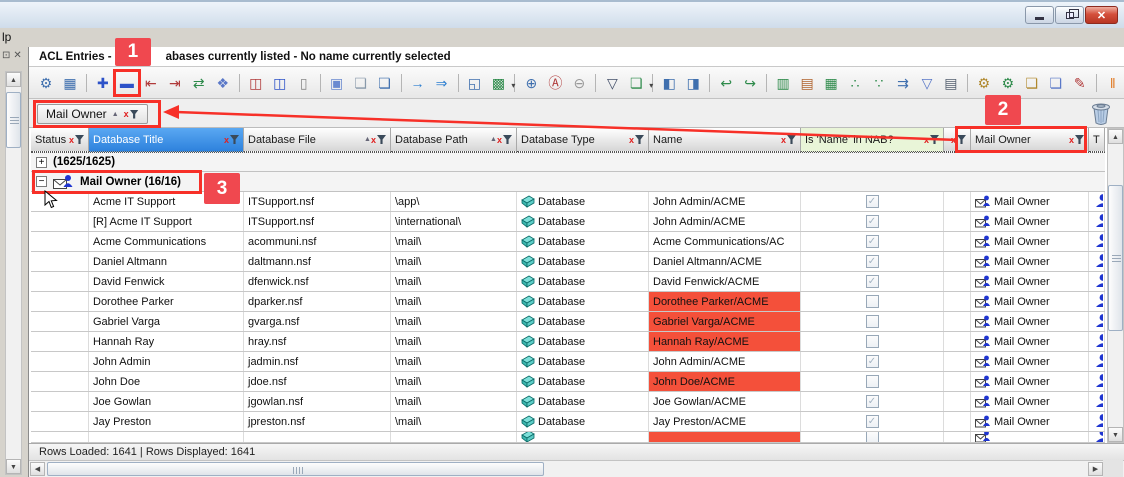 This screenshot has height=477, width=1124. What do you see at coordinates (725, 281) in the screenshot?
I see `cell-name: David Fenwick/ACME` at bounding box center [725, 281].